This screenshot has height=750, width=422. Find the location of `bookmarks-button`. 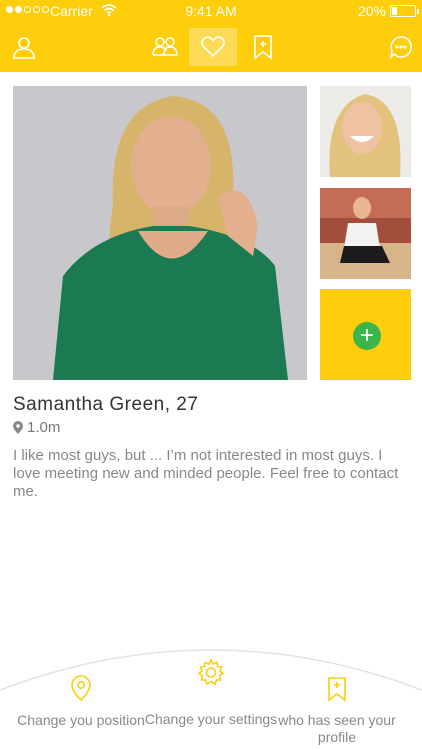

bookmarks-button is located at coordinates (263, 47).